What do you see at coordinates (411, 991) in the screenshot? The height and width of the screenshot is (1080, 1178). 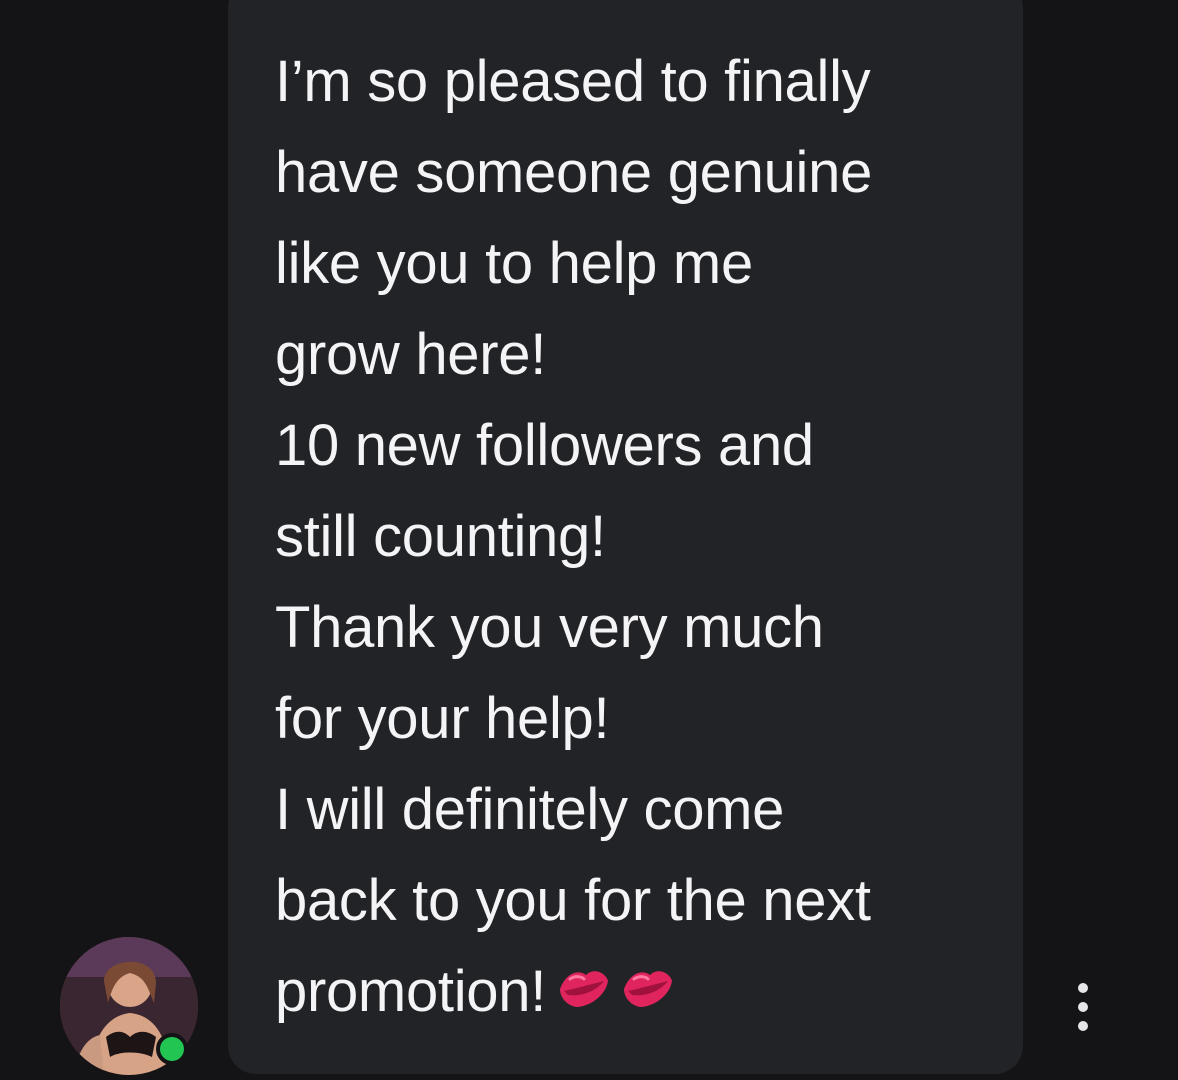 I see `message-line: promotion!` at bounding box center [411, 991].